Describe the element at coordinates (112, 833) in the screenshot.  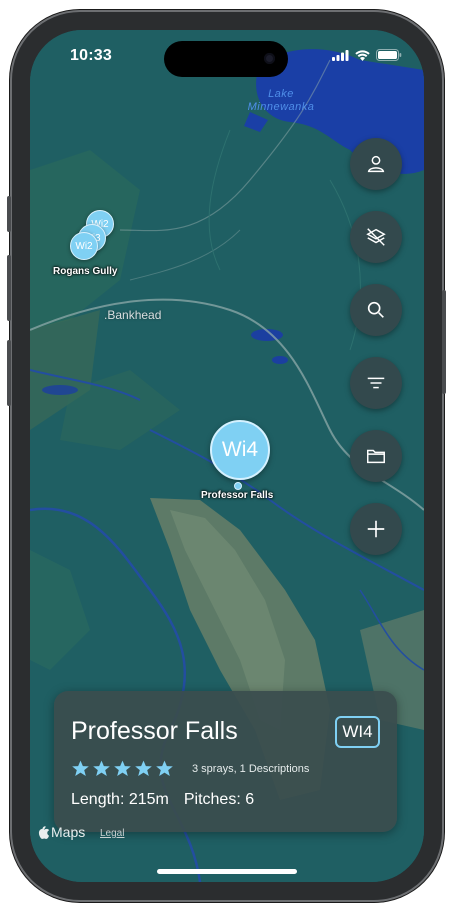
I see `legal-link: Legal` at that location.